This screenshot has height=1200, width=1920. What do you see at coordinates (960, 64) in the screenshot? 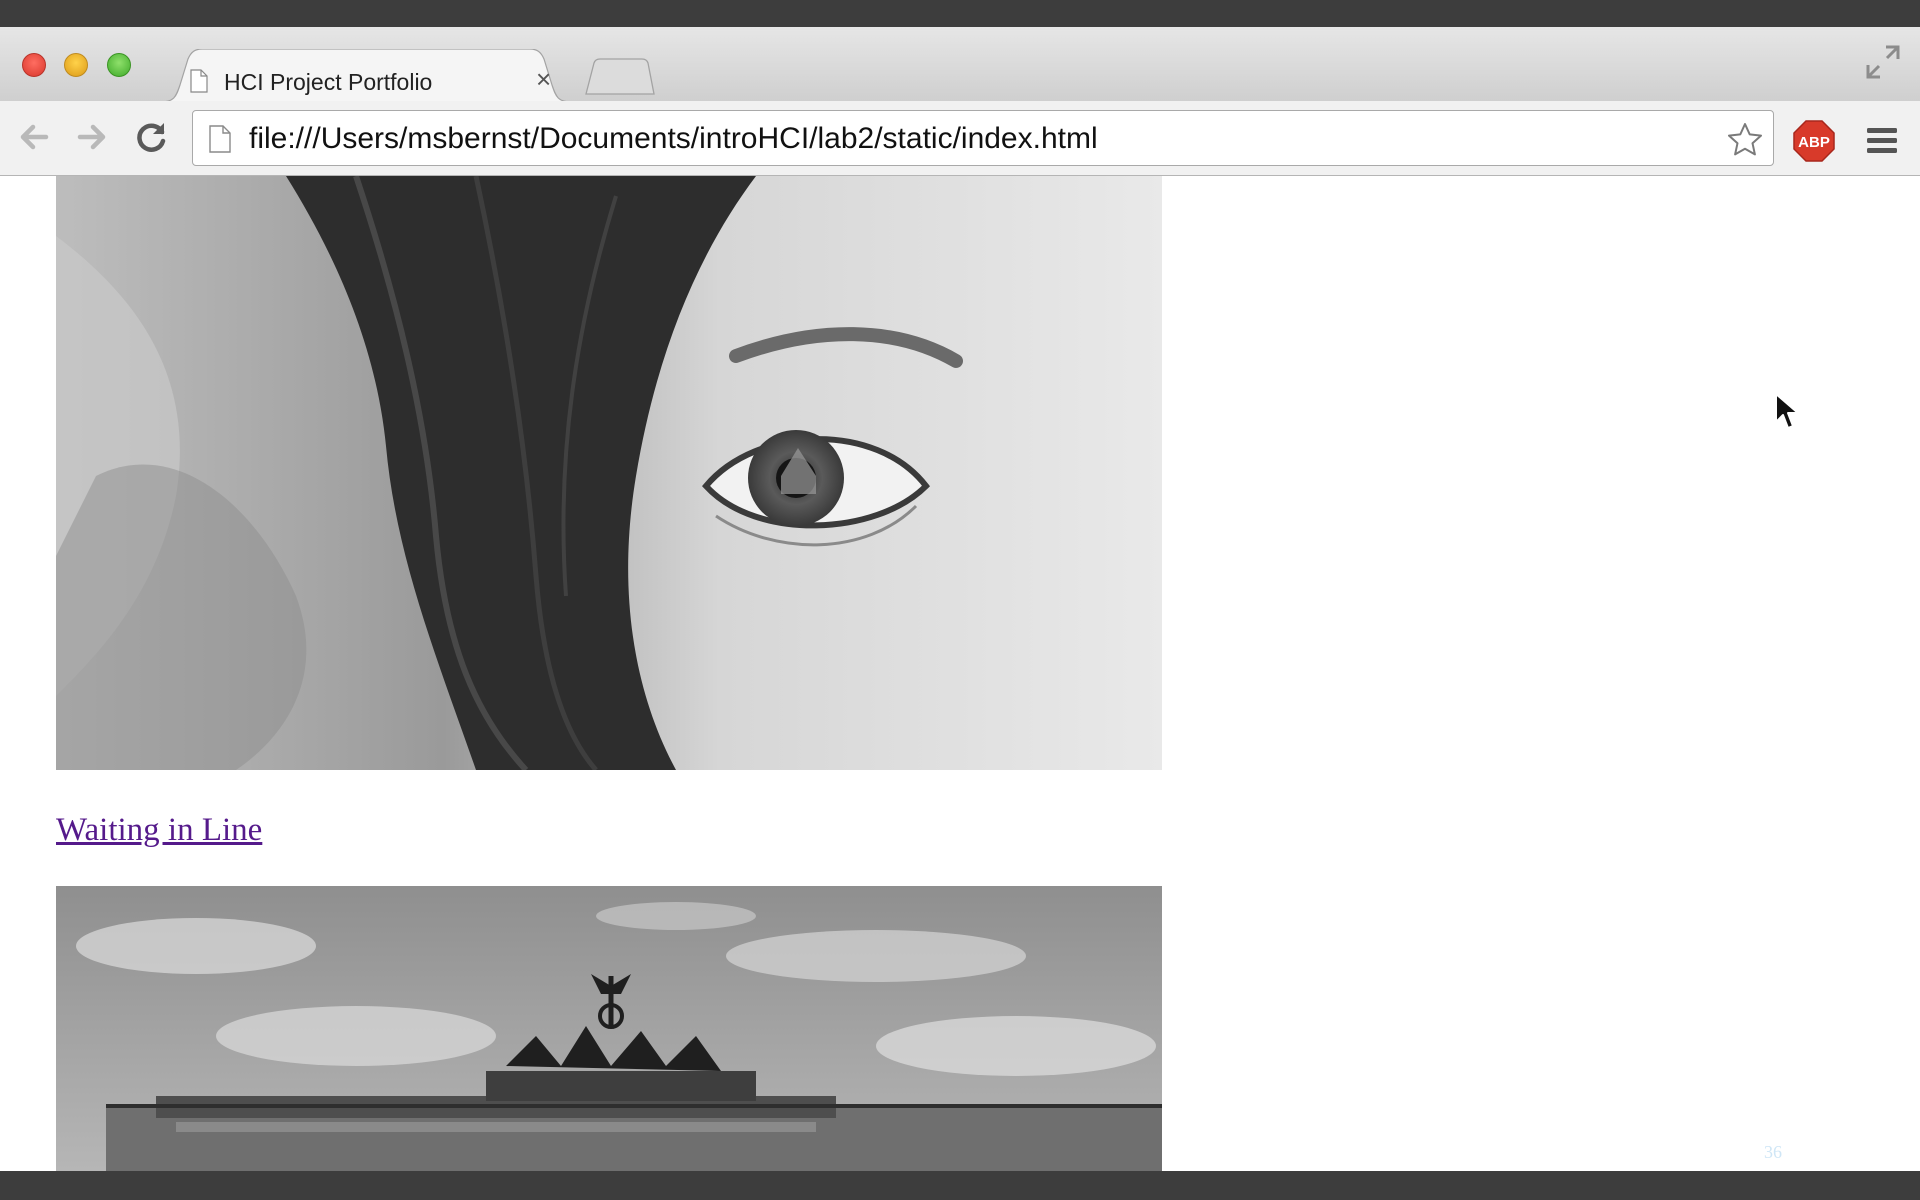
I see `tab-strip: HCI Project Portfolio ×` at bounding box center [960, 64].